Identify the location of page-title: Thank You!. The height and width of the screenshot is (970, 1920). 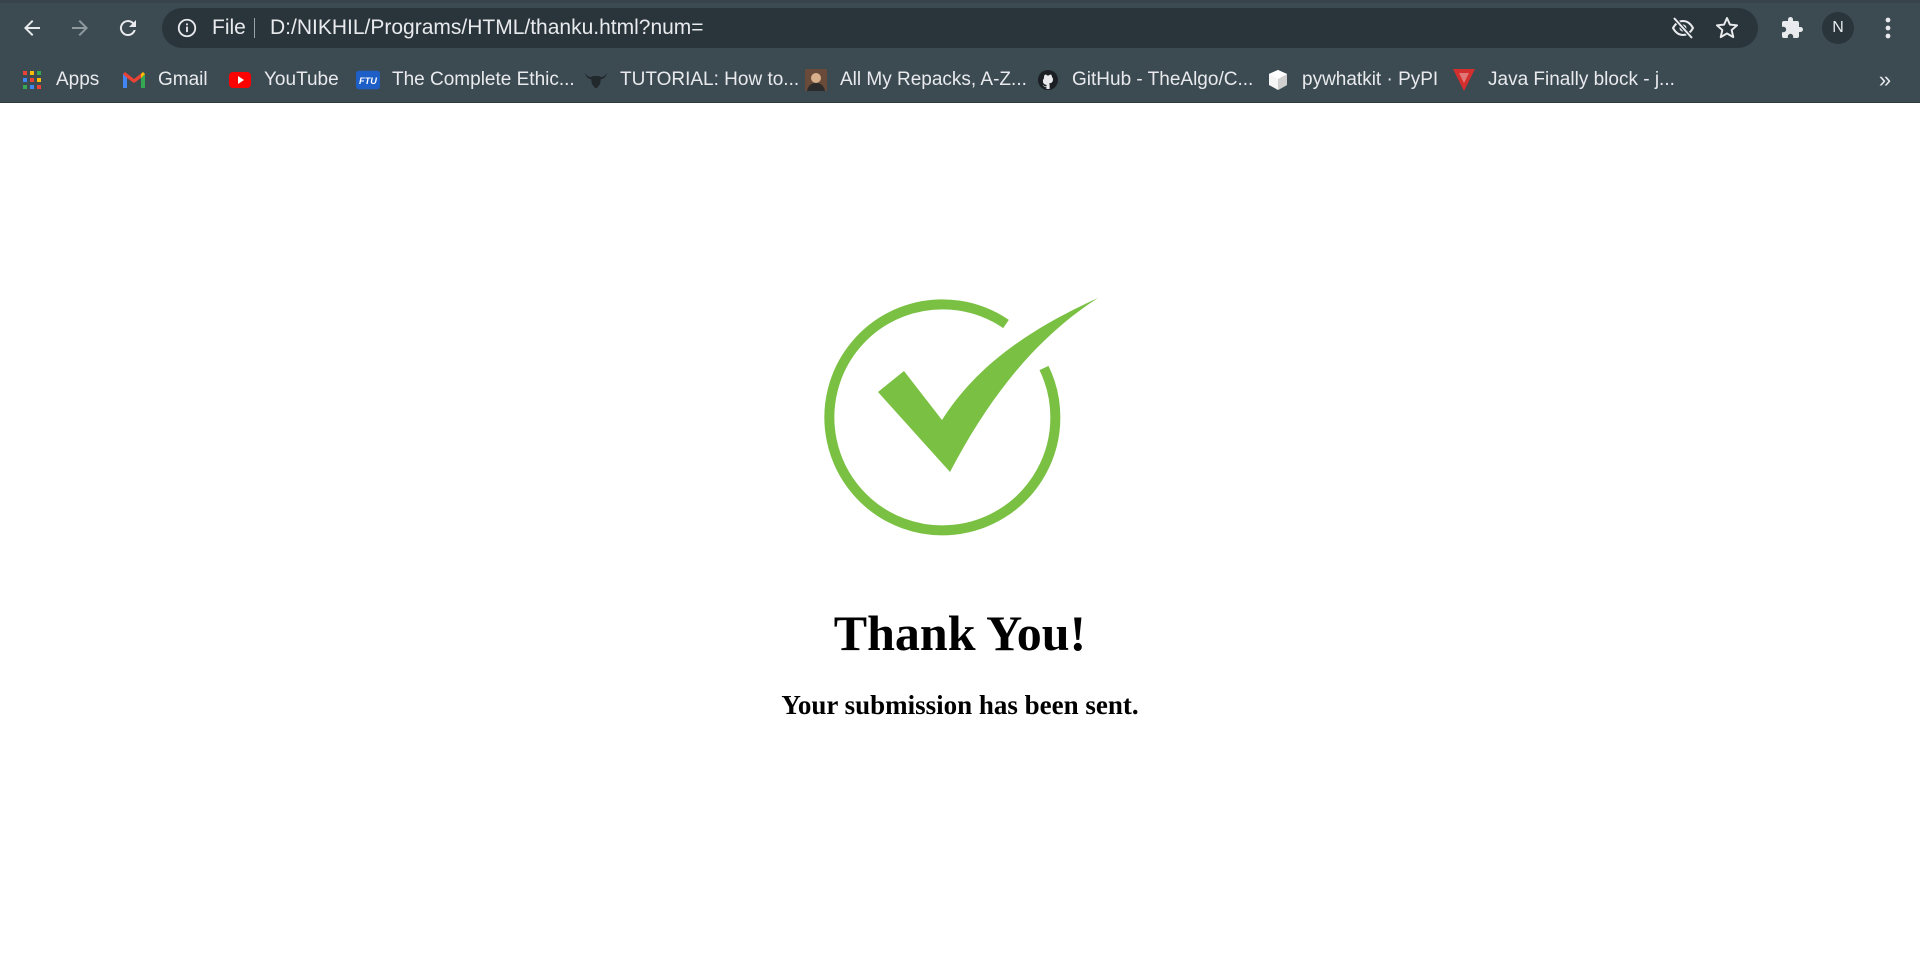
(960, 633).